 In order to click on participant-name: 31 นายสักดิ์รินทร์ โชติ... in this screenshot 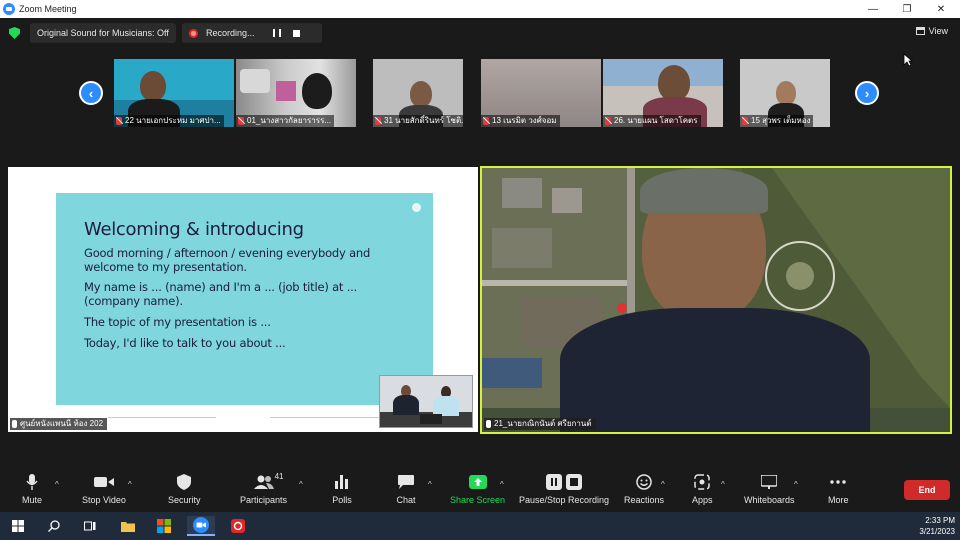, I will do `click(418, 121)`.